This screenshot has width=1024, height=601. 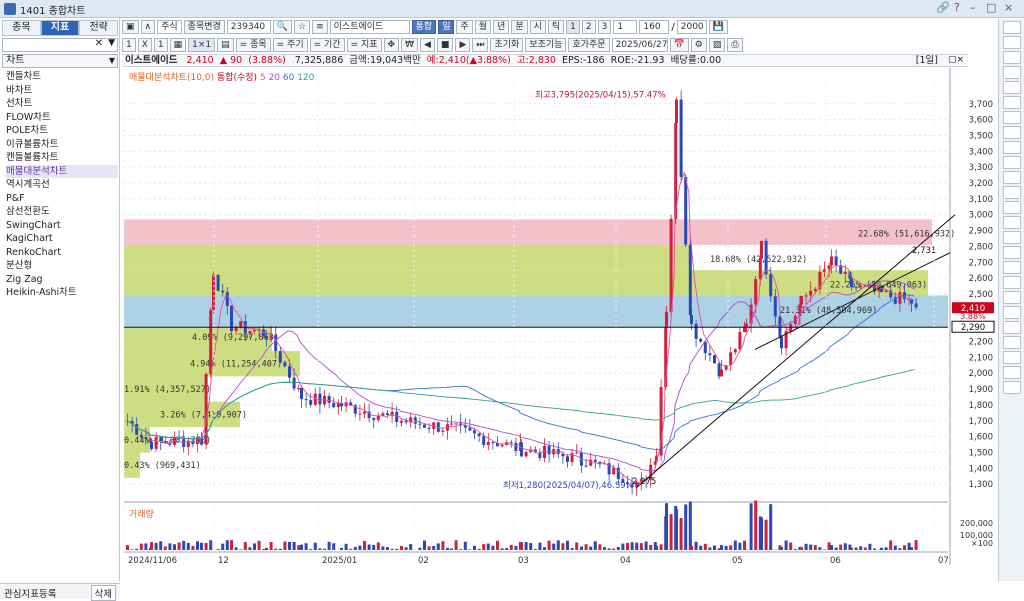 What do you see at coordinates (169, 27) in the screenshot?
I see `market-type-select: 주식` at bounding box center [169, 27].